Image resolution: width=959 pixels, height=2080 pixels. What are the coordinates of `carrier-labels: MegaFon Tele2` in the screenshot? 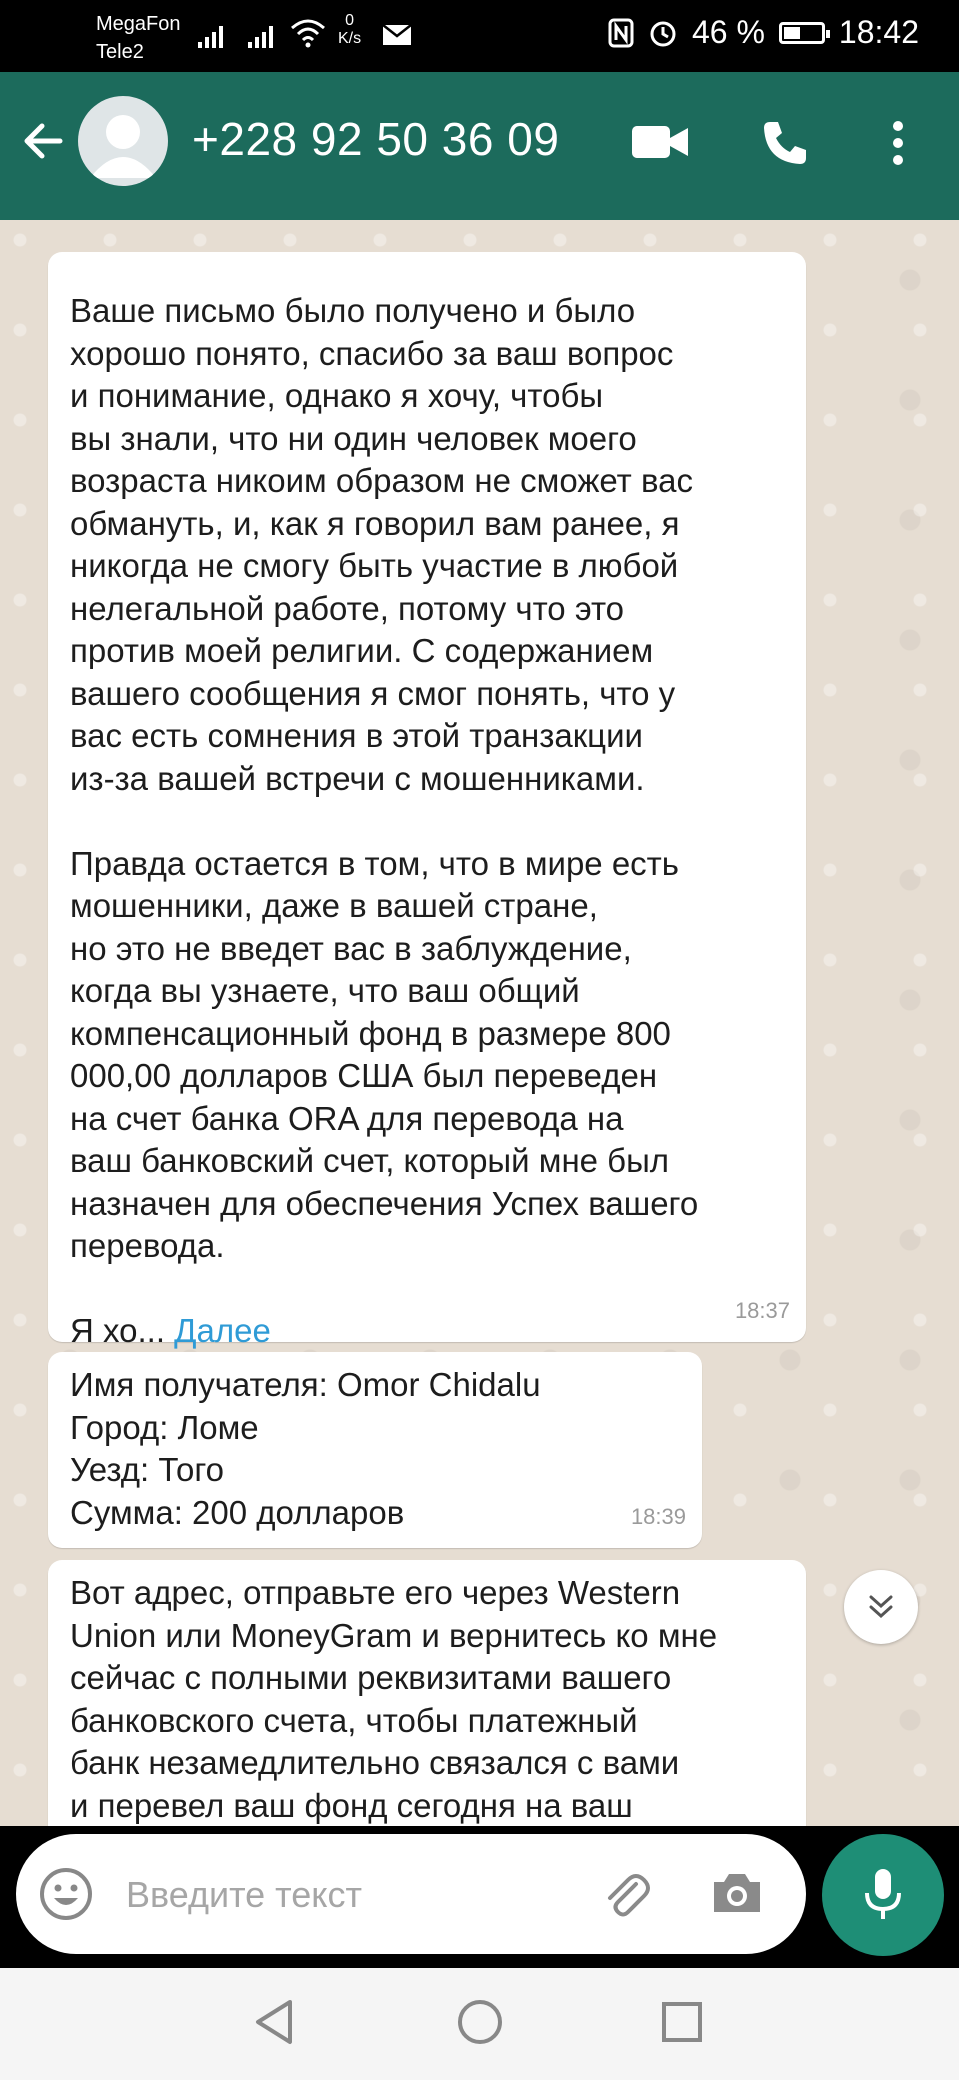 It's located at (138, 38).